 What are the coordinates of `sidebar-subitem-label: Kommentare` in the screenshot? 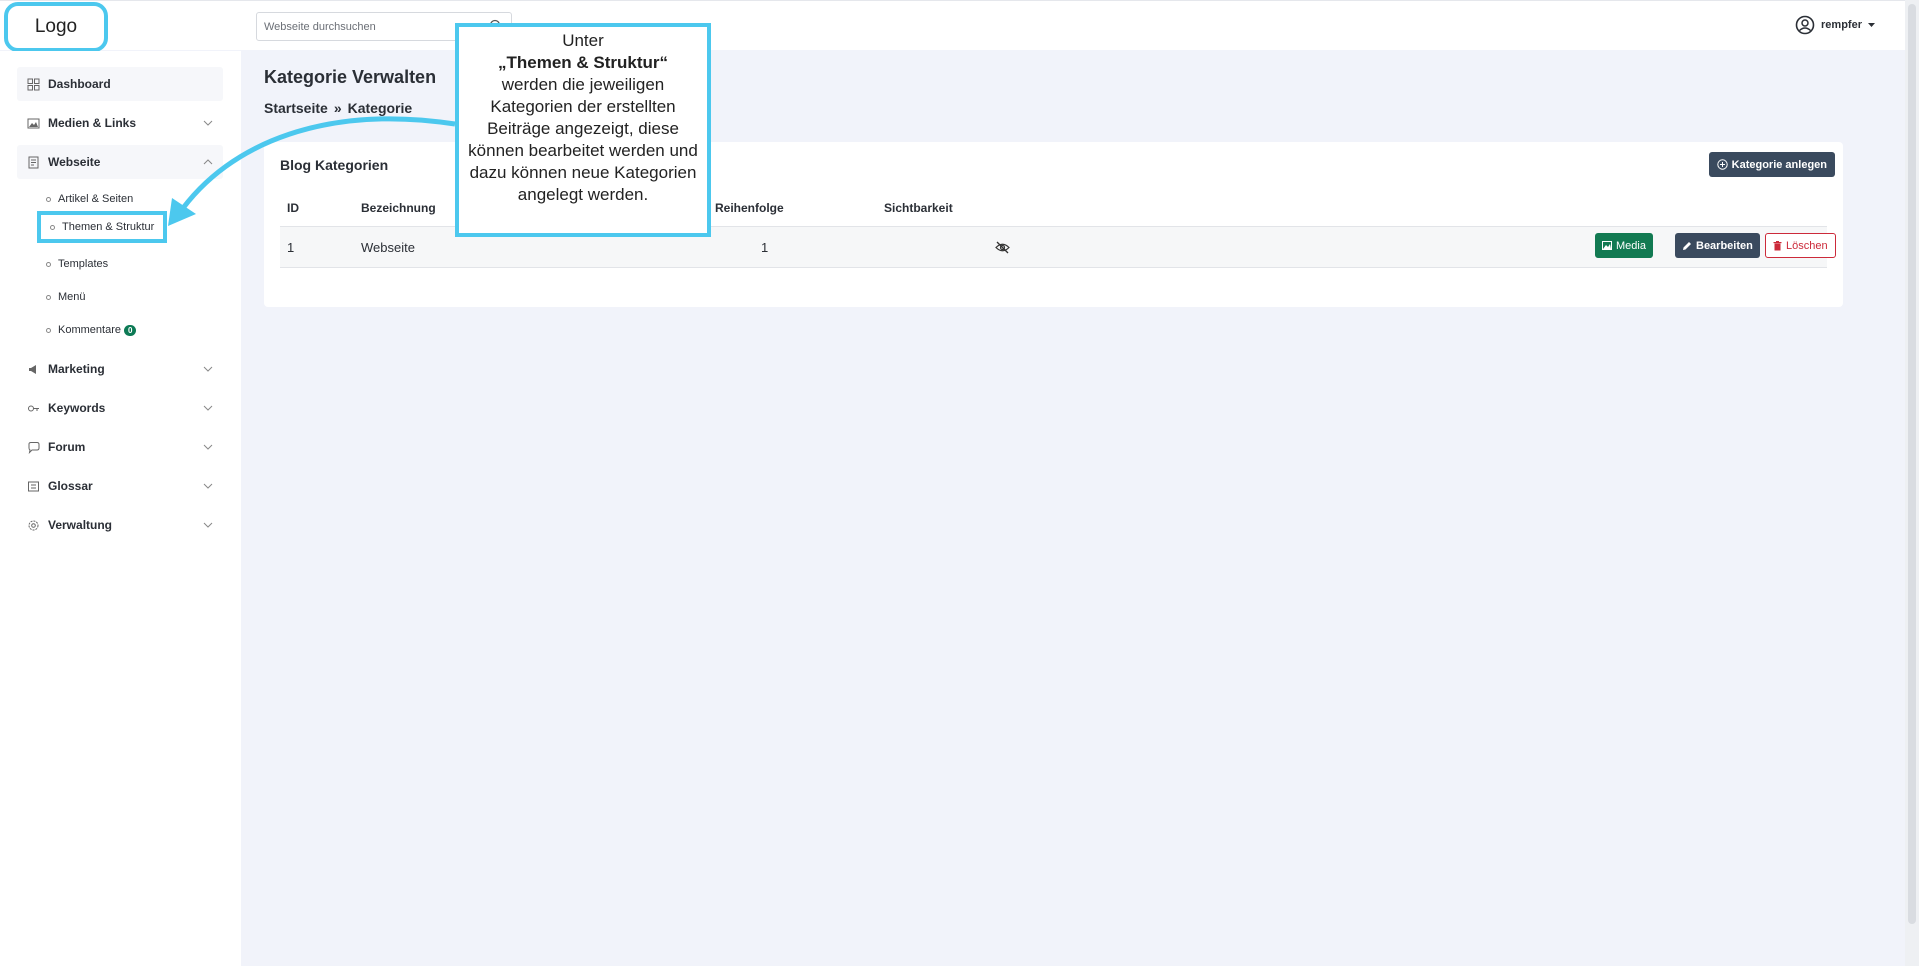 It's located at (89, 330).